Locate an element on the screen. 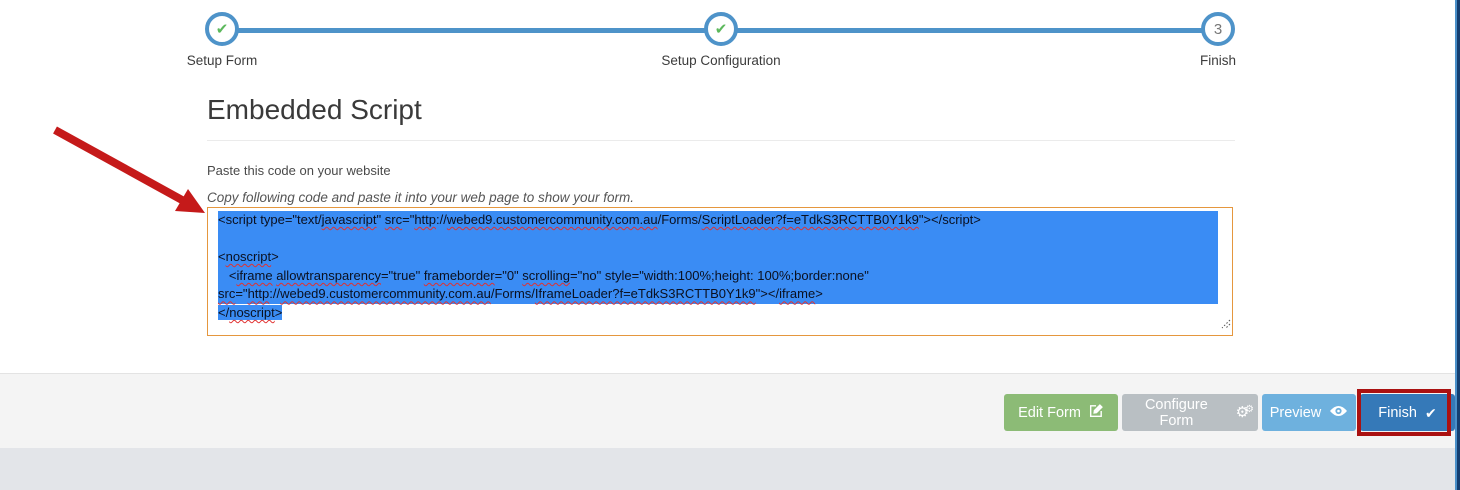 The image size is (1460, 490). title-divider is located at coordinates (721, 140).